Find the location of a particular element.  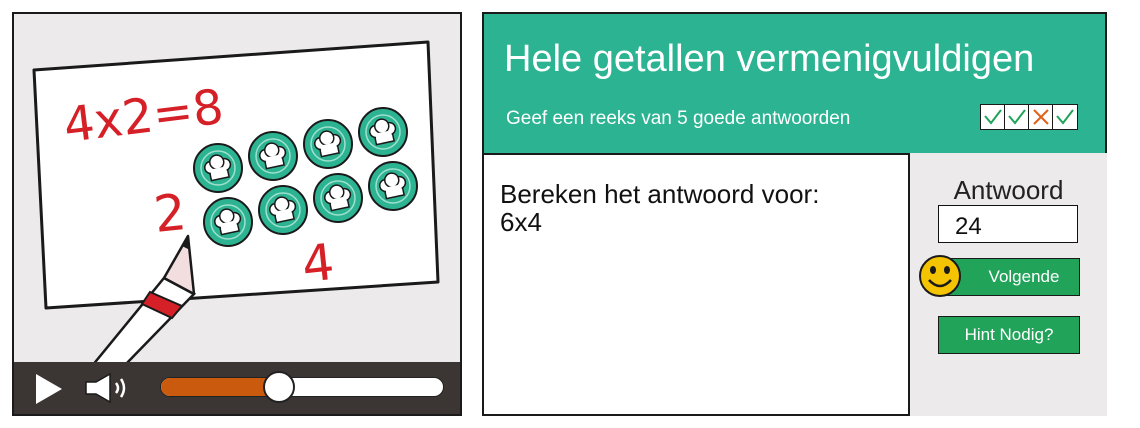

progress-knob is located at coordinates (279, 387).